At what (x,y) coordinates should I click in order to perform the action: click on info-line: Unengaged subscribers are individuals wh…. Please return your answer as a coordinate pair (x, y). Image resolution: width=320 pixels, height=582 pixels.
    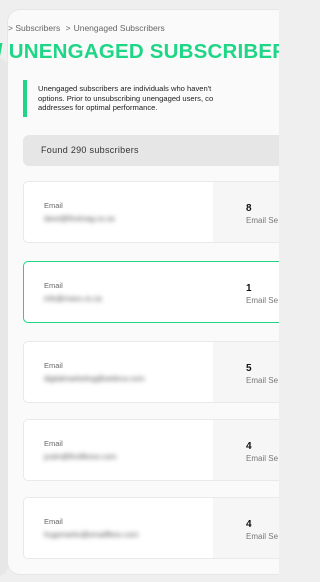
    Looking at the image, I should click on (125, 88).